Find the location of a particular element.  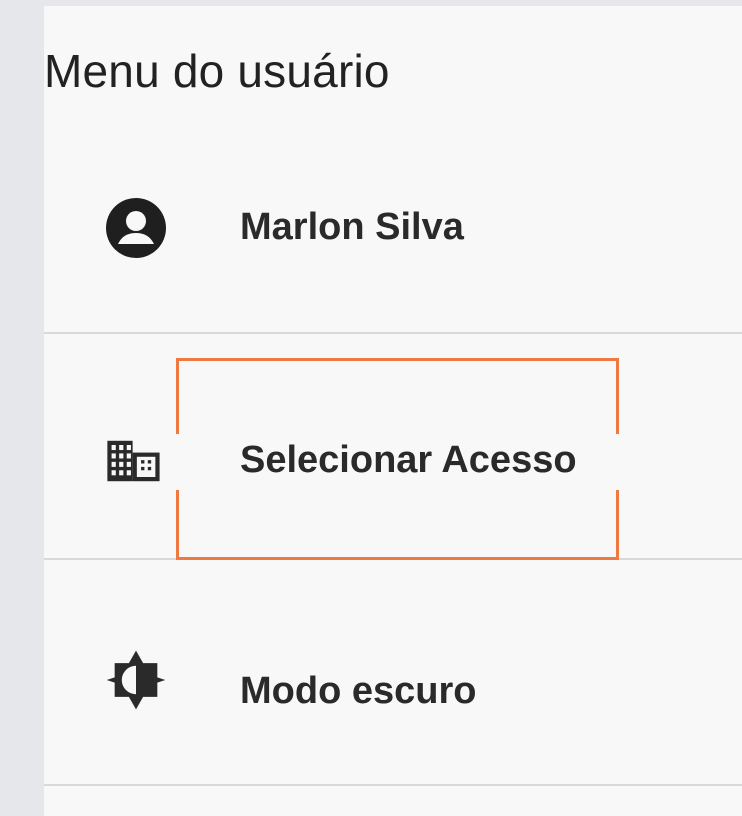

account-circle-icon is located at coordinates (136, 228).